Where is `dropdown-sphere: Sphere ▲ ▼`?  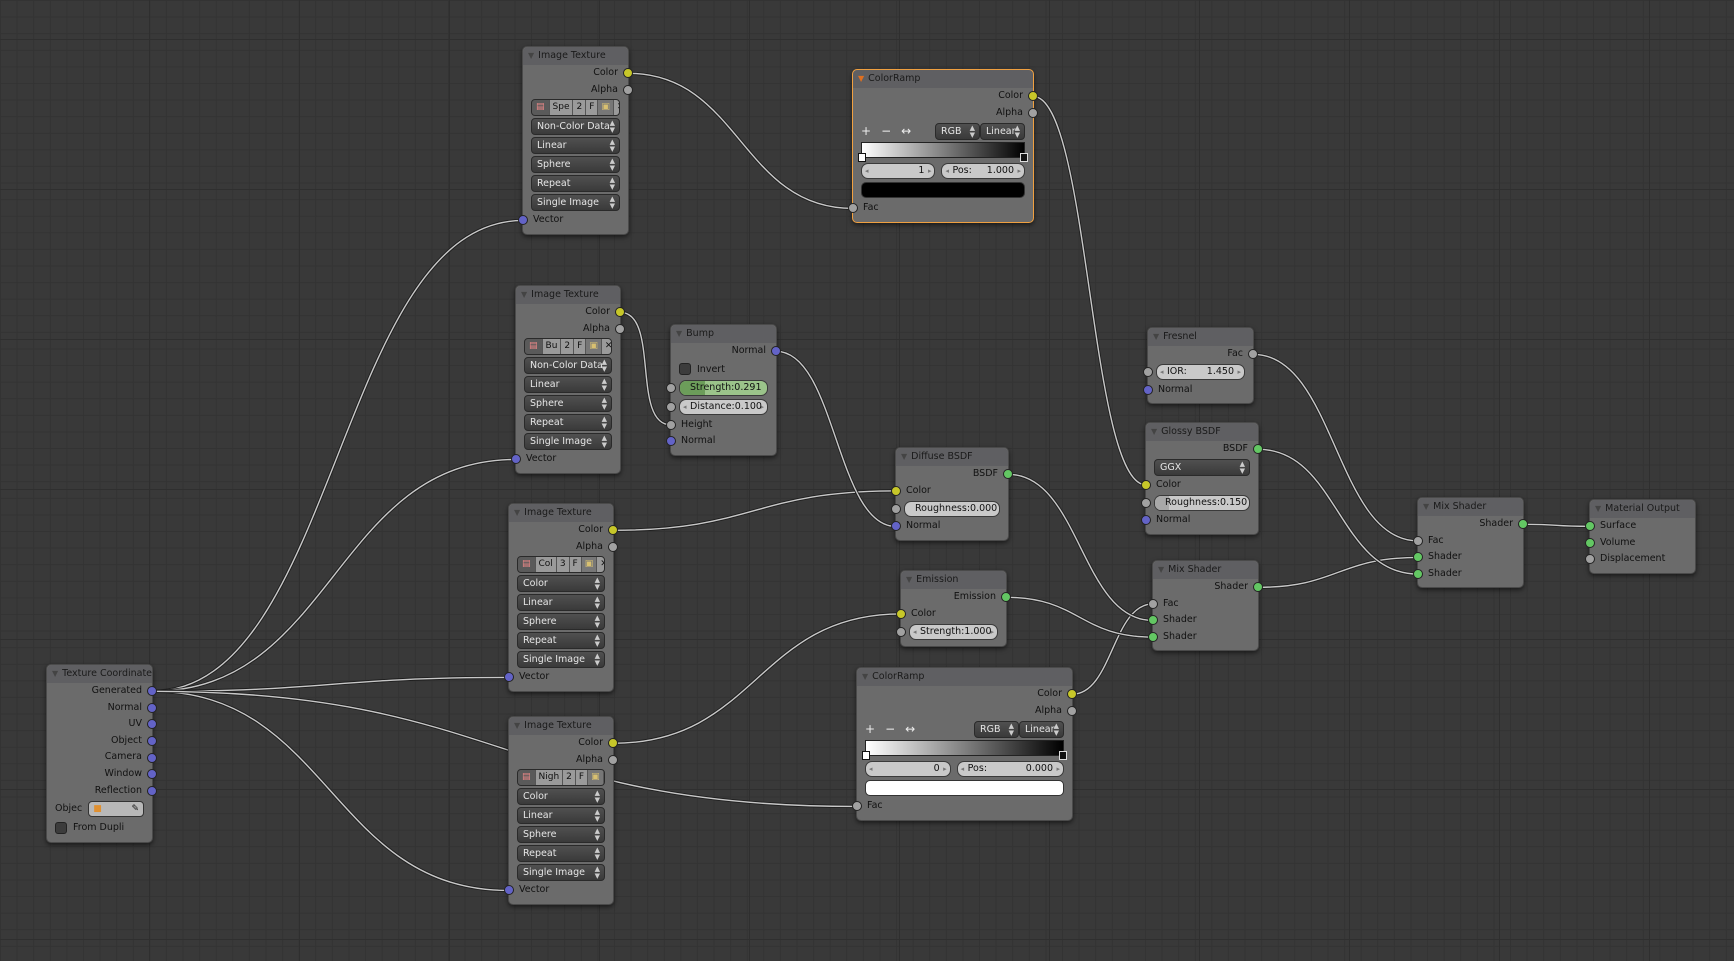
dropdown-sphere: Sphere ▲ ▼ is located at coordinates (561, 835).